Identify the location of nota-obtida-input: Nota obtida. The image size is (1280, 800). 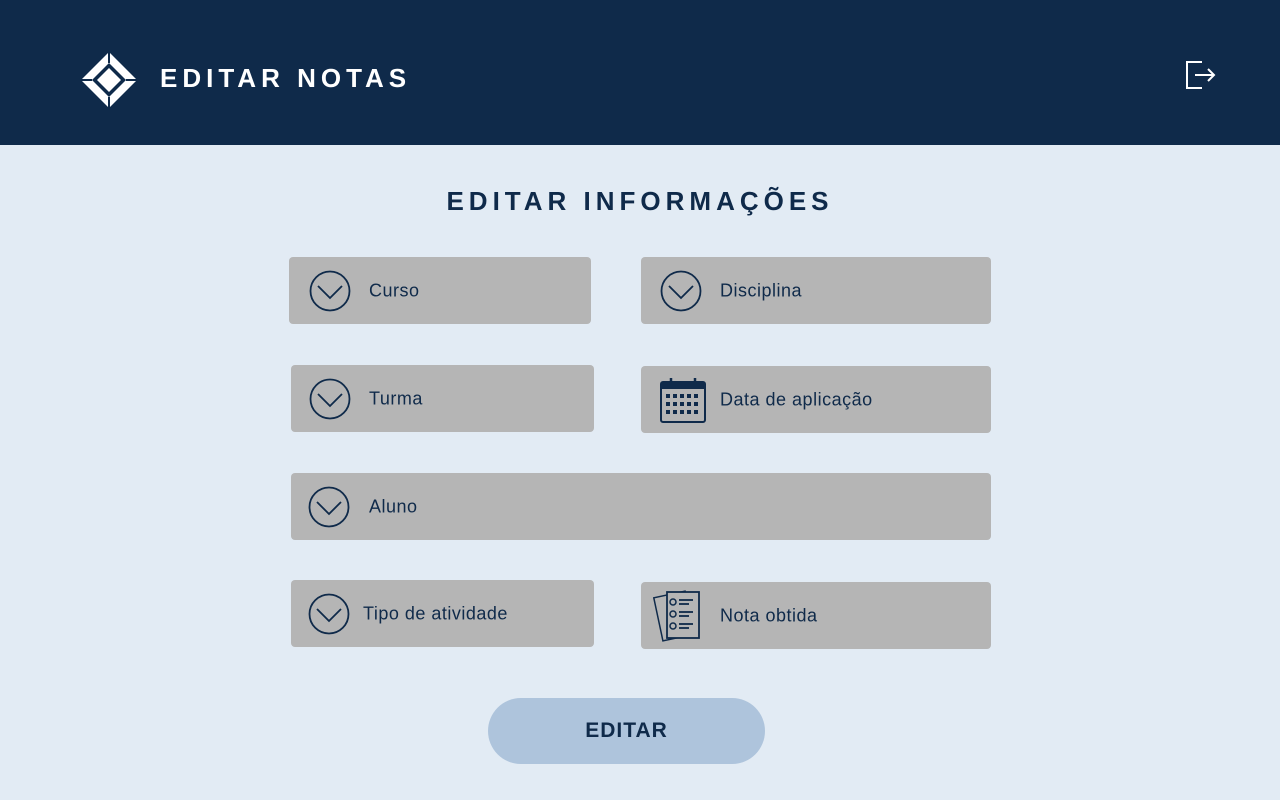
(816, 615).